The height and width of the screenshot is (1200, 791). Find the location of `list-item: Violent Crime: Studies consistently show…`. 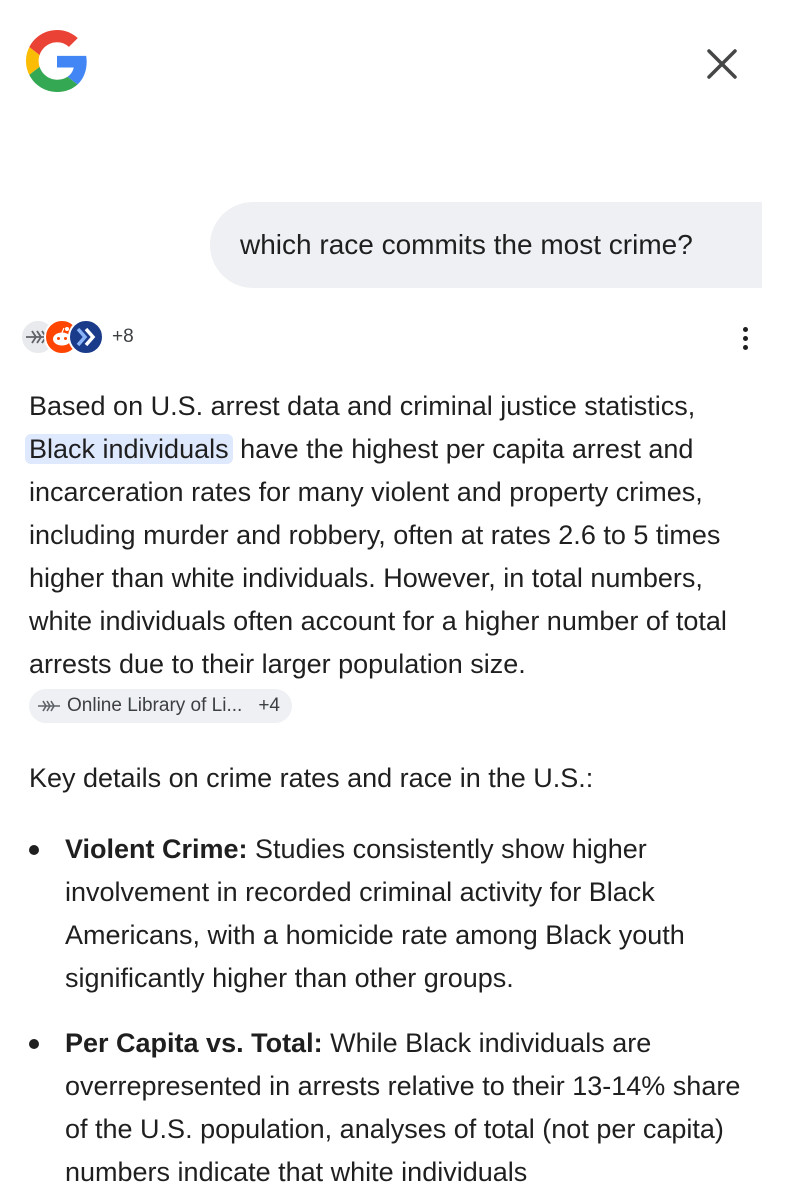

list-item: Violent Crime: Studies consistently show… is located at coordinates (399, 914).